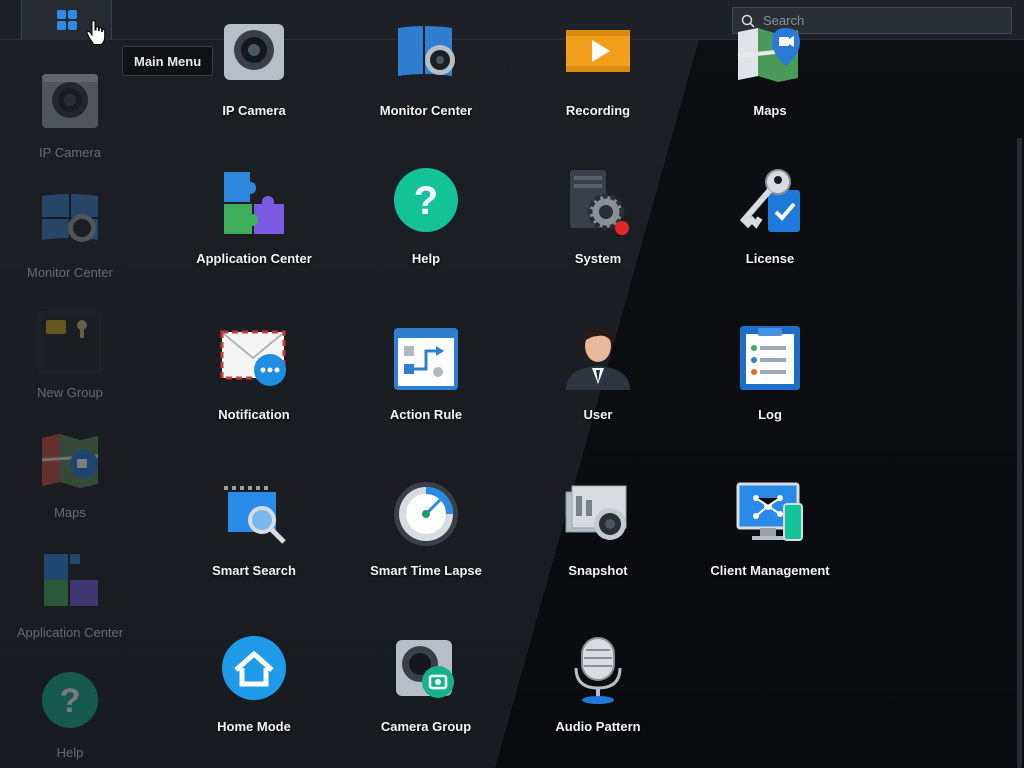 Image resolution: width=1024 pixels, height=768 pixels. I want to click on app-label: Audio Pattern, so click(598, 726).